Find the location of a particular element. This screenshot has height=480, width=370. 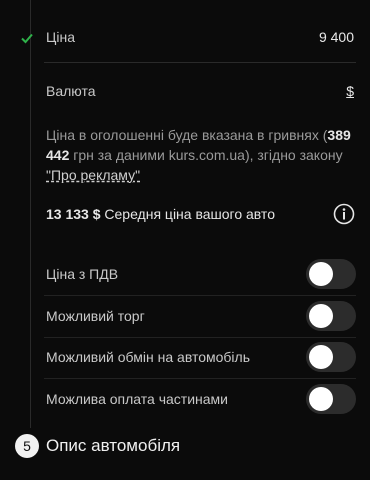

average-price-label: Середня ціна вашого авто is located at coordinates (189, 214).